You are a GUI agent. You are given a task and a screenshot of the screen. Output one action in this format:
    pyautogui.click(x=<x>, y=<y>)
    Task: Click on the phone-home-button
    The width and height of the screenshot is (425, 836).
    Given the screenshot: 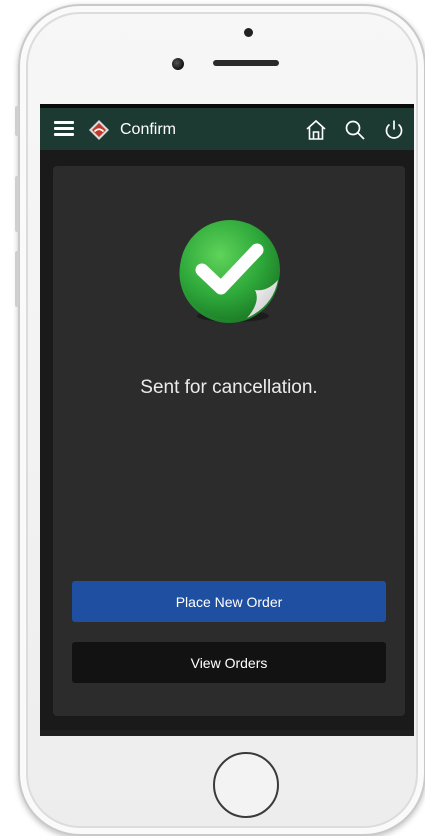 What is the action you would take?
    pyautogui.click(x=246, y=785)
    